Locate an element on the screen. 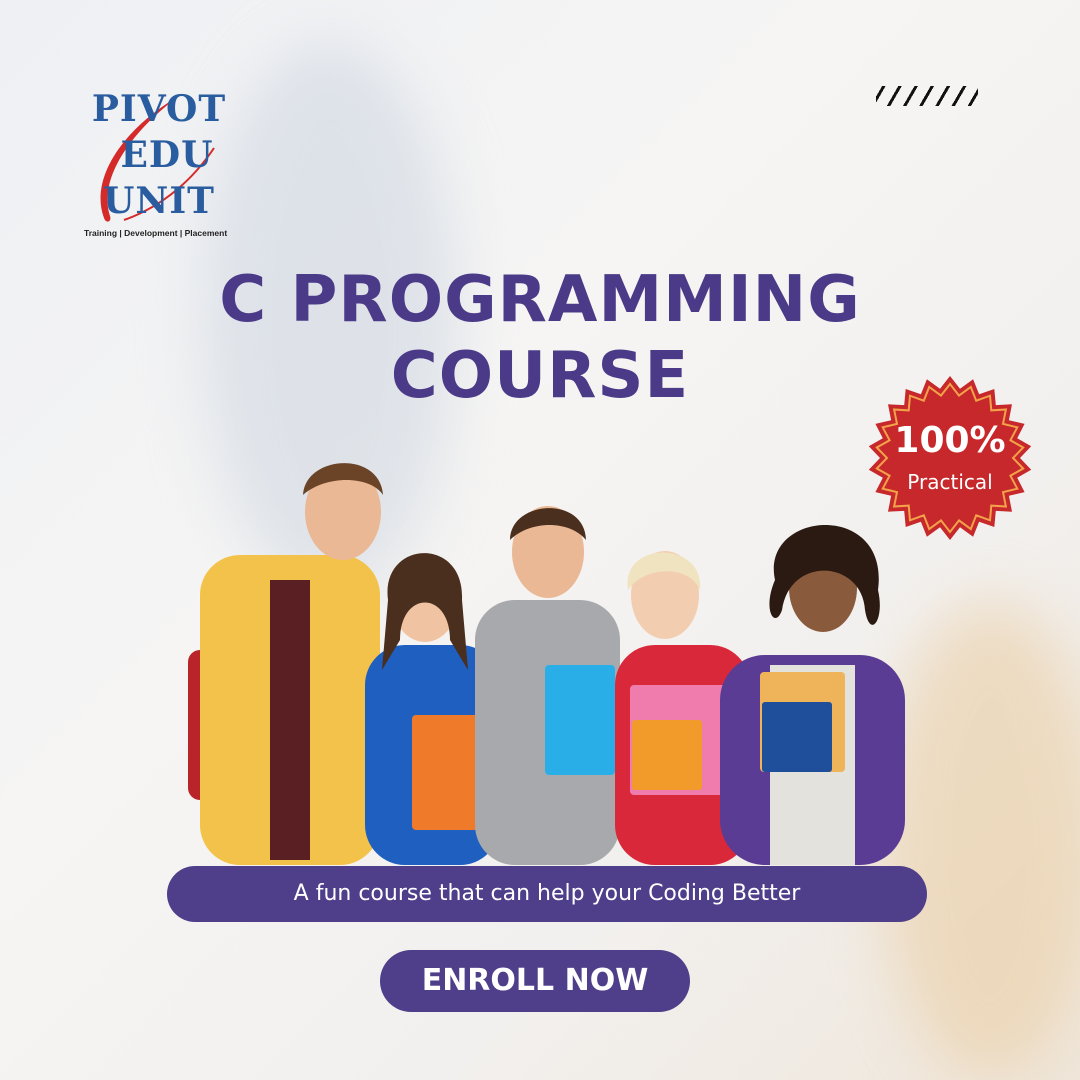 The width and height of the screenshot is (1080, 1080). enroll-now-button: ENROLL NOW is located at coordinates (535, 981).